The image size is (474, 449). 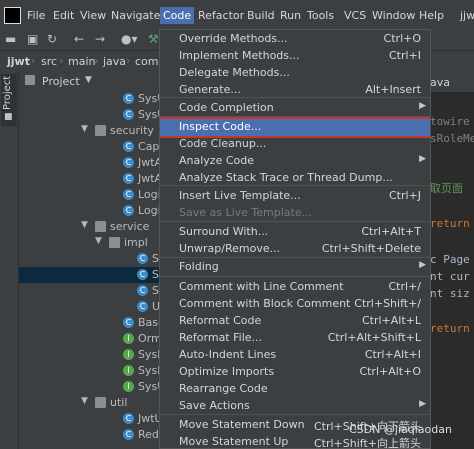 What do you see at coordinates (371, 248) in the screenshot?
I see `menu-item-shortcut: Ctrl+Shift+Delete` at bounding box center [371, 248].